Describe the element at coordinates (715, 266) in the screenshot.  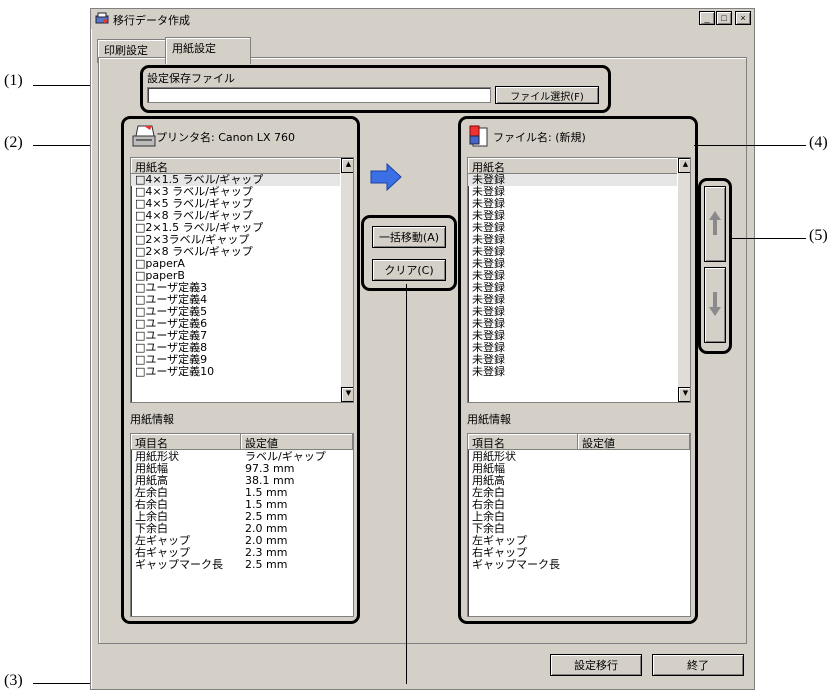
I see `reorder-group` at that location.